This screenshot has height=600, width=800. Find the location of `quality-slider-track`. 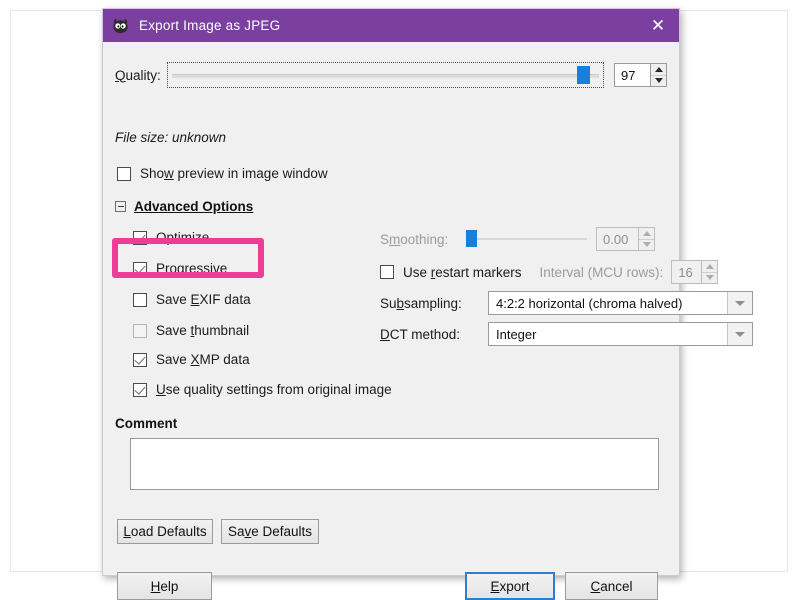

quality-slider-track is located at coordinates (385, 76).